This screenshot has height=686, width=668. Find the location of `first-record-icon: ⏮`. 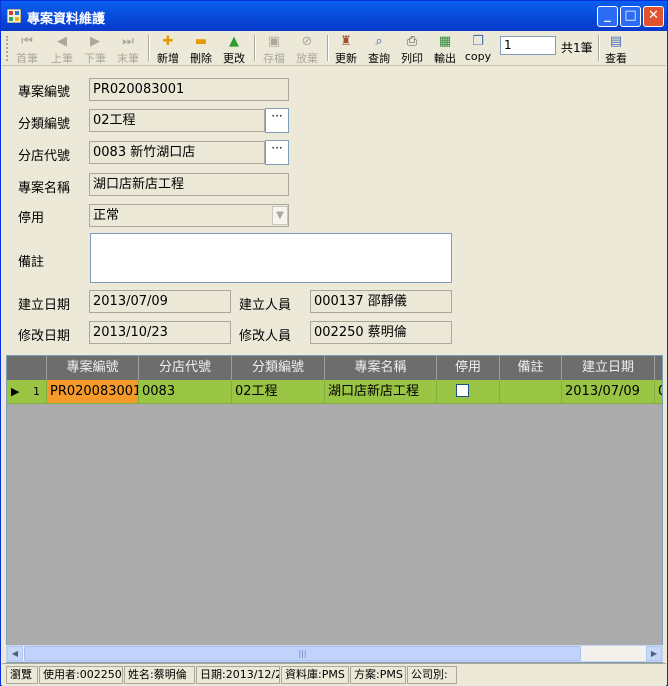

first-record-icon: ⏮ is located at coordinates (27, 41).